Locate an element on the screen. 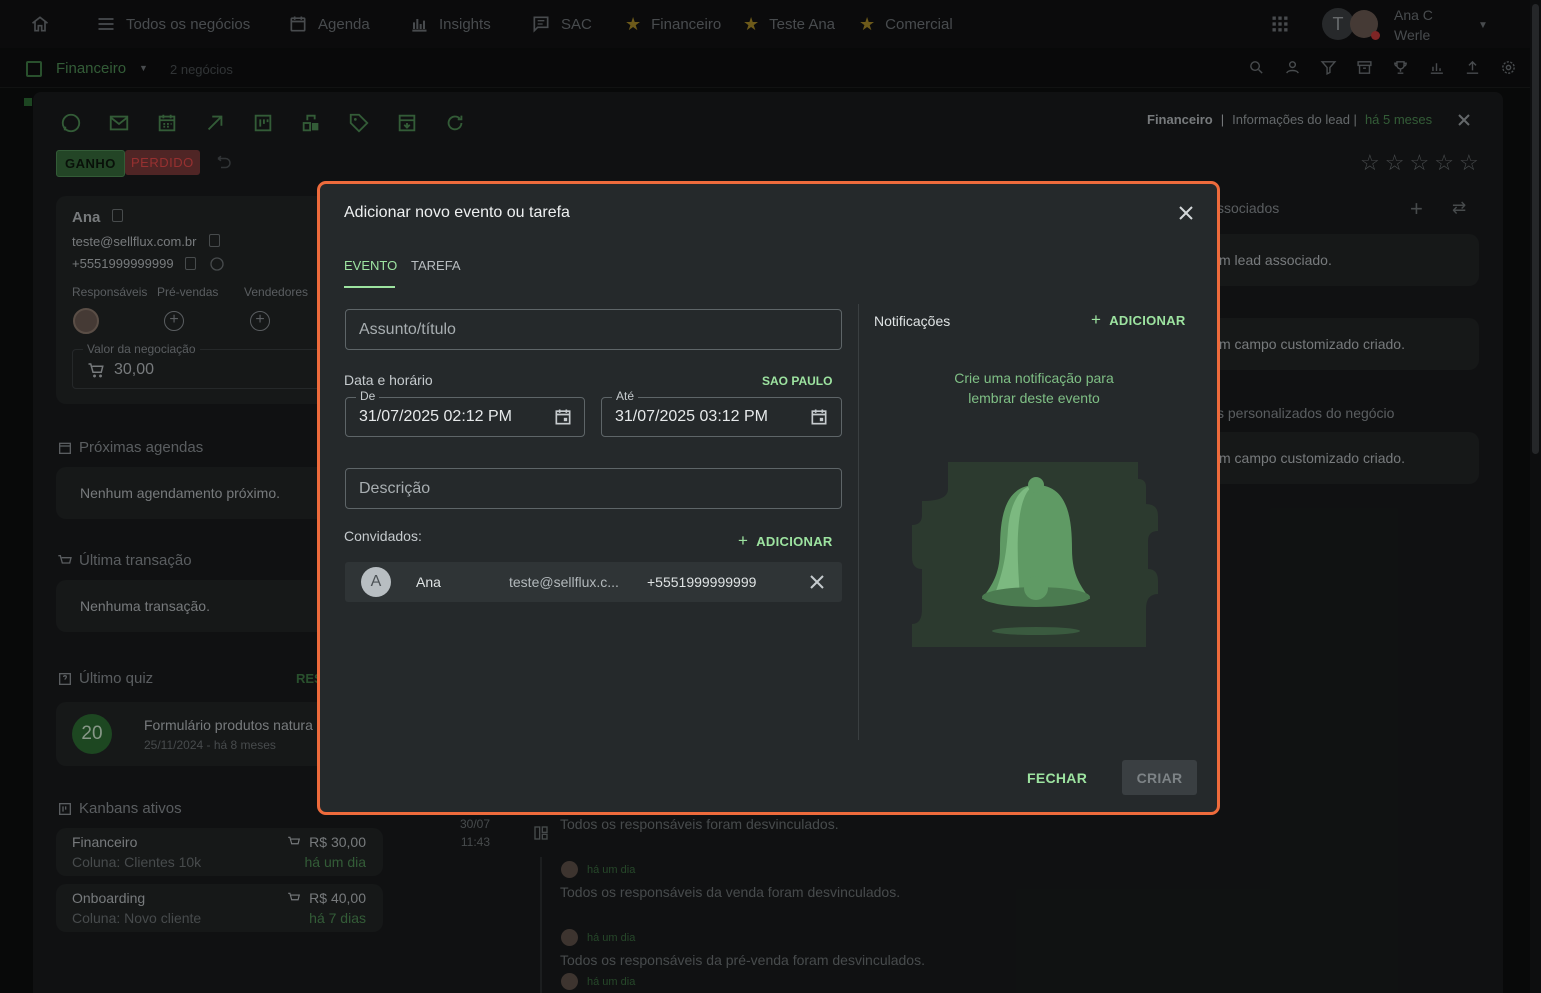  guests-label: Convidados: is located at coordinates (383, 536).